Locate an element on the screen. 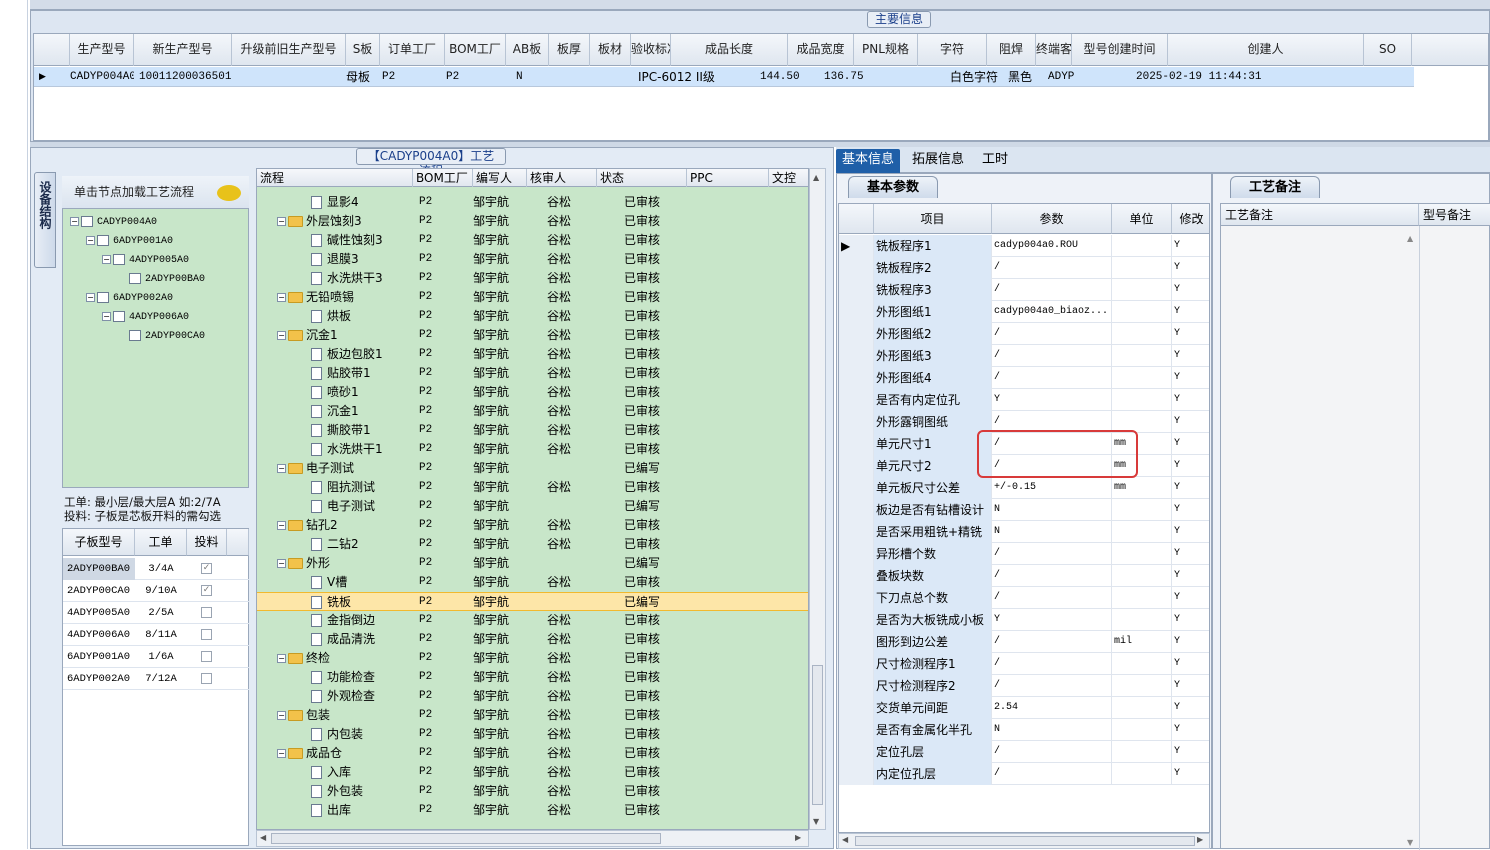 This screenshot has width=1490, height=850. param-row: 铣板程序3/ Y is located at coordinates (1024, 290).